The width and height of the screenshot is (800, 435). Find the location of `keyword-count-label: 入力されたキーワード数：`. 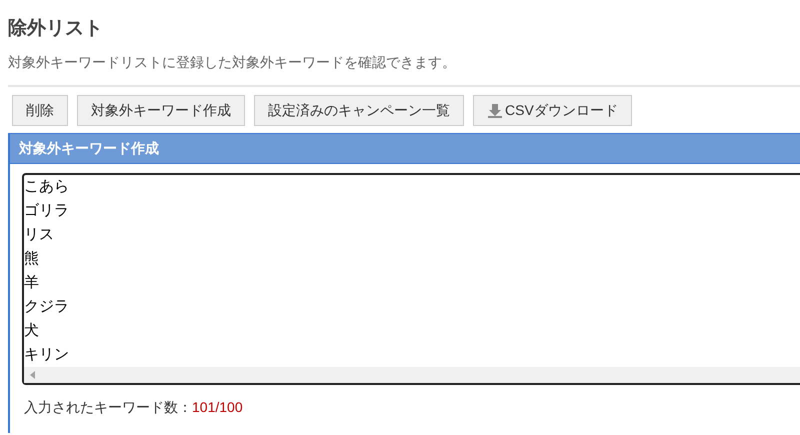

keyword-count-label: 入力されたキーワード数： is located at coordinates (108, 407).